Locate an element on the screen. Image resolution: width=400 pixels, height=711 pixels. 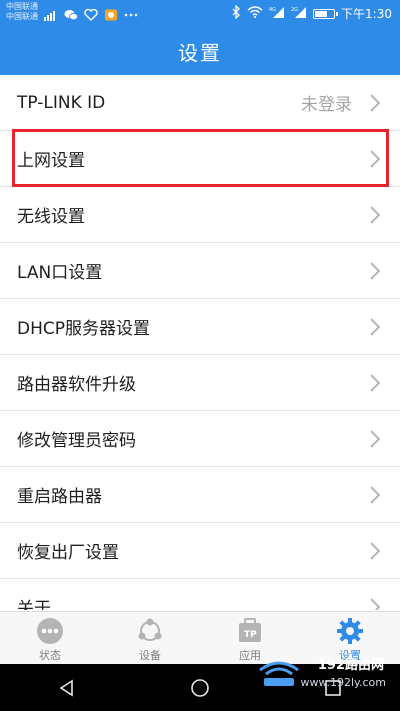
settings-item-reboot: 重启路由器 is located at coordinates (200, 495).